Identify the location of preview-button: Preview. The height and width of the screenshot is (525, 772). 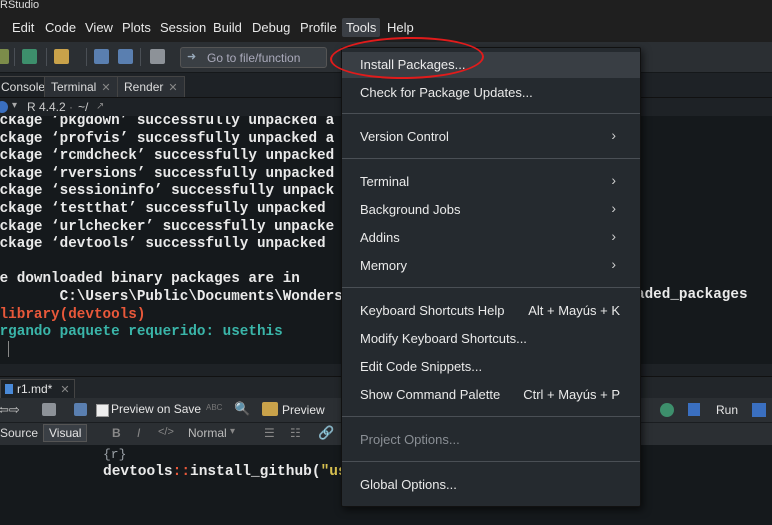
(303, 410).